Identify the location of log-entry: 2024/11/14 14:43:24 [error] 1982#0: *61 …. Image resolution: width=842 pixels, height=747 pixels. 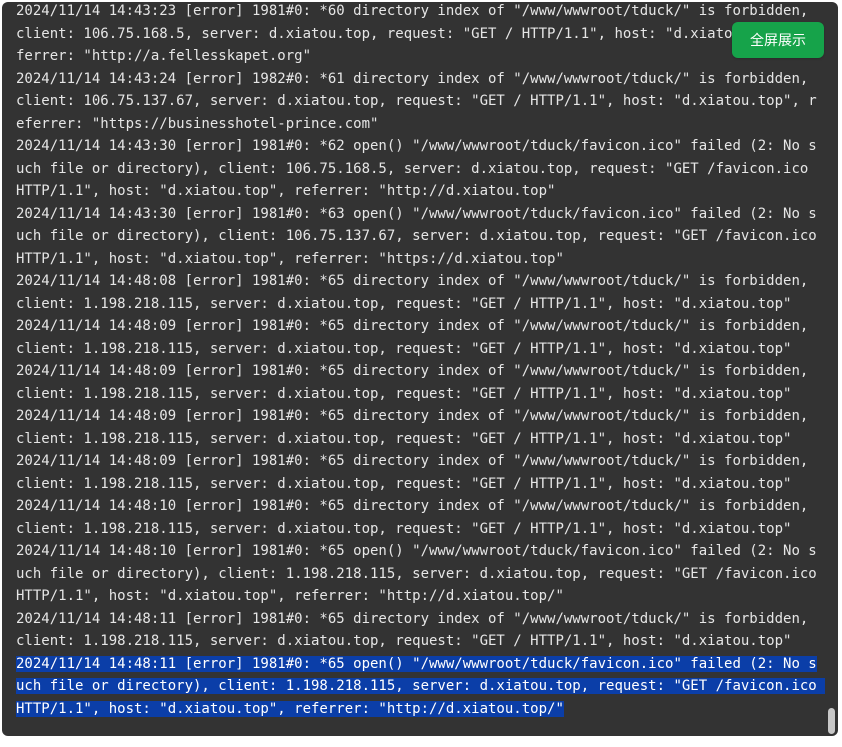
(419, 102).